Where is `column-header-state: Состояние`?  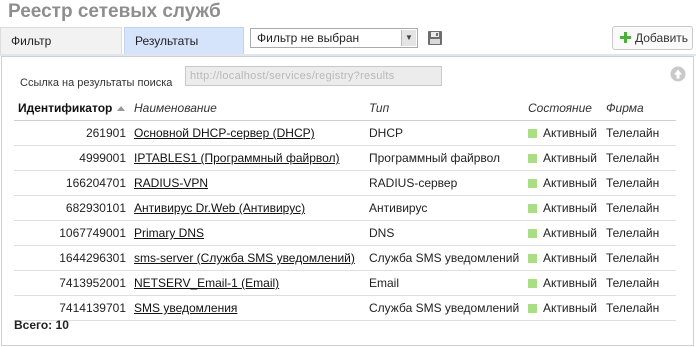 column-header-state: Состояние is located at coordinates (560, 108).